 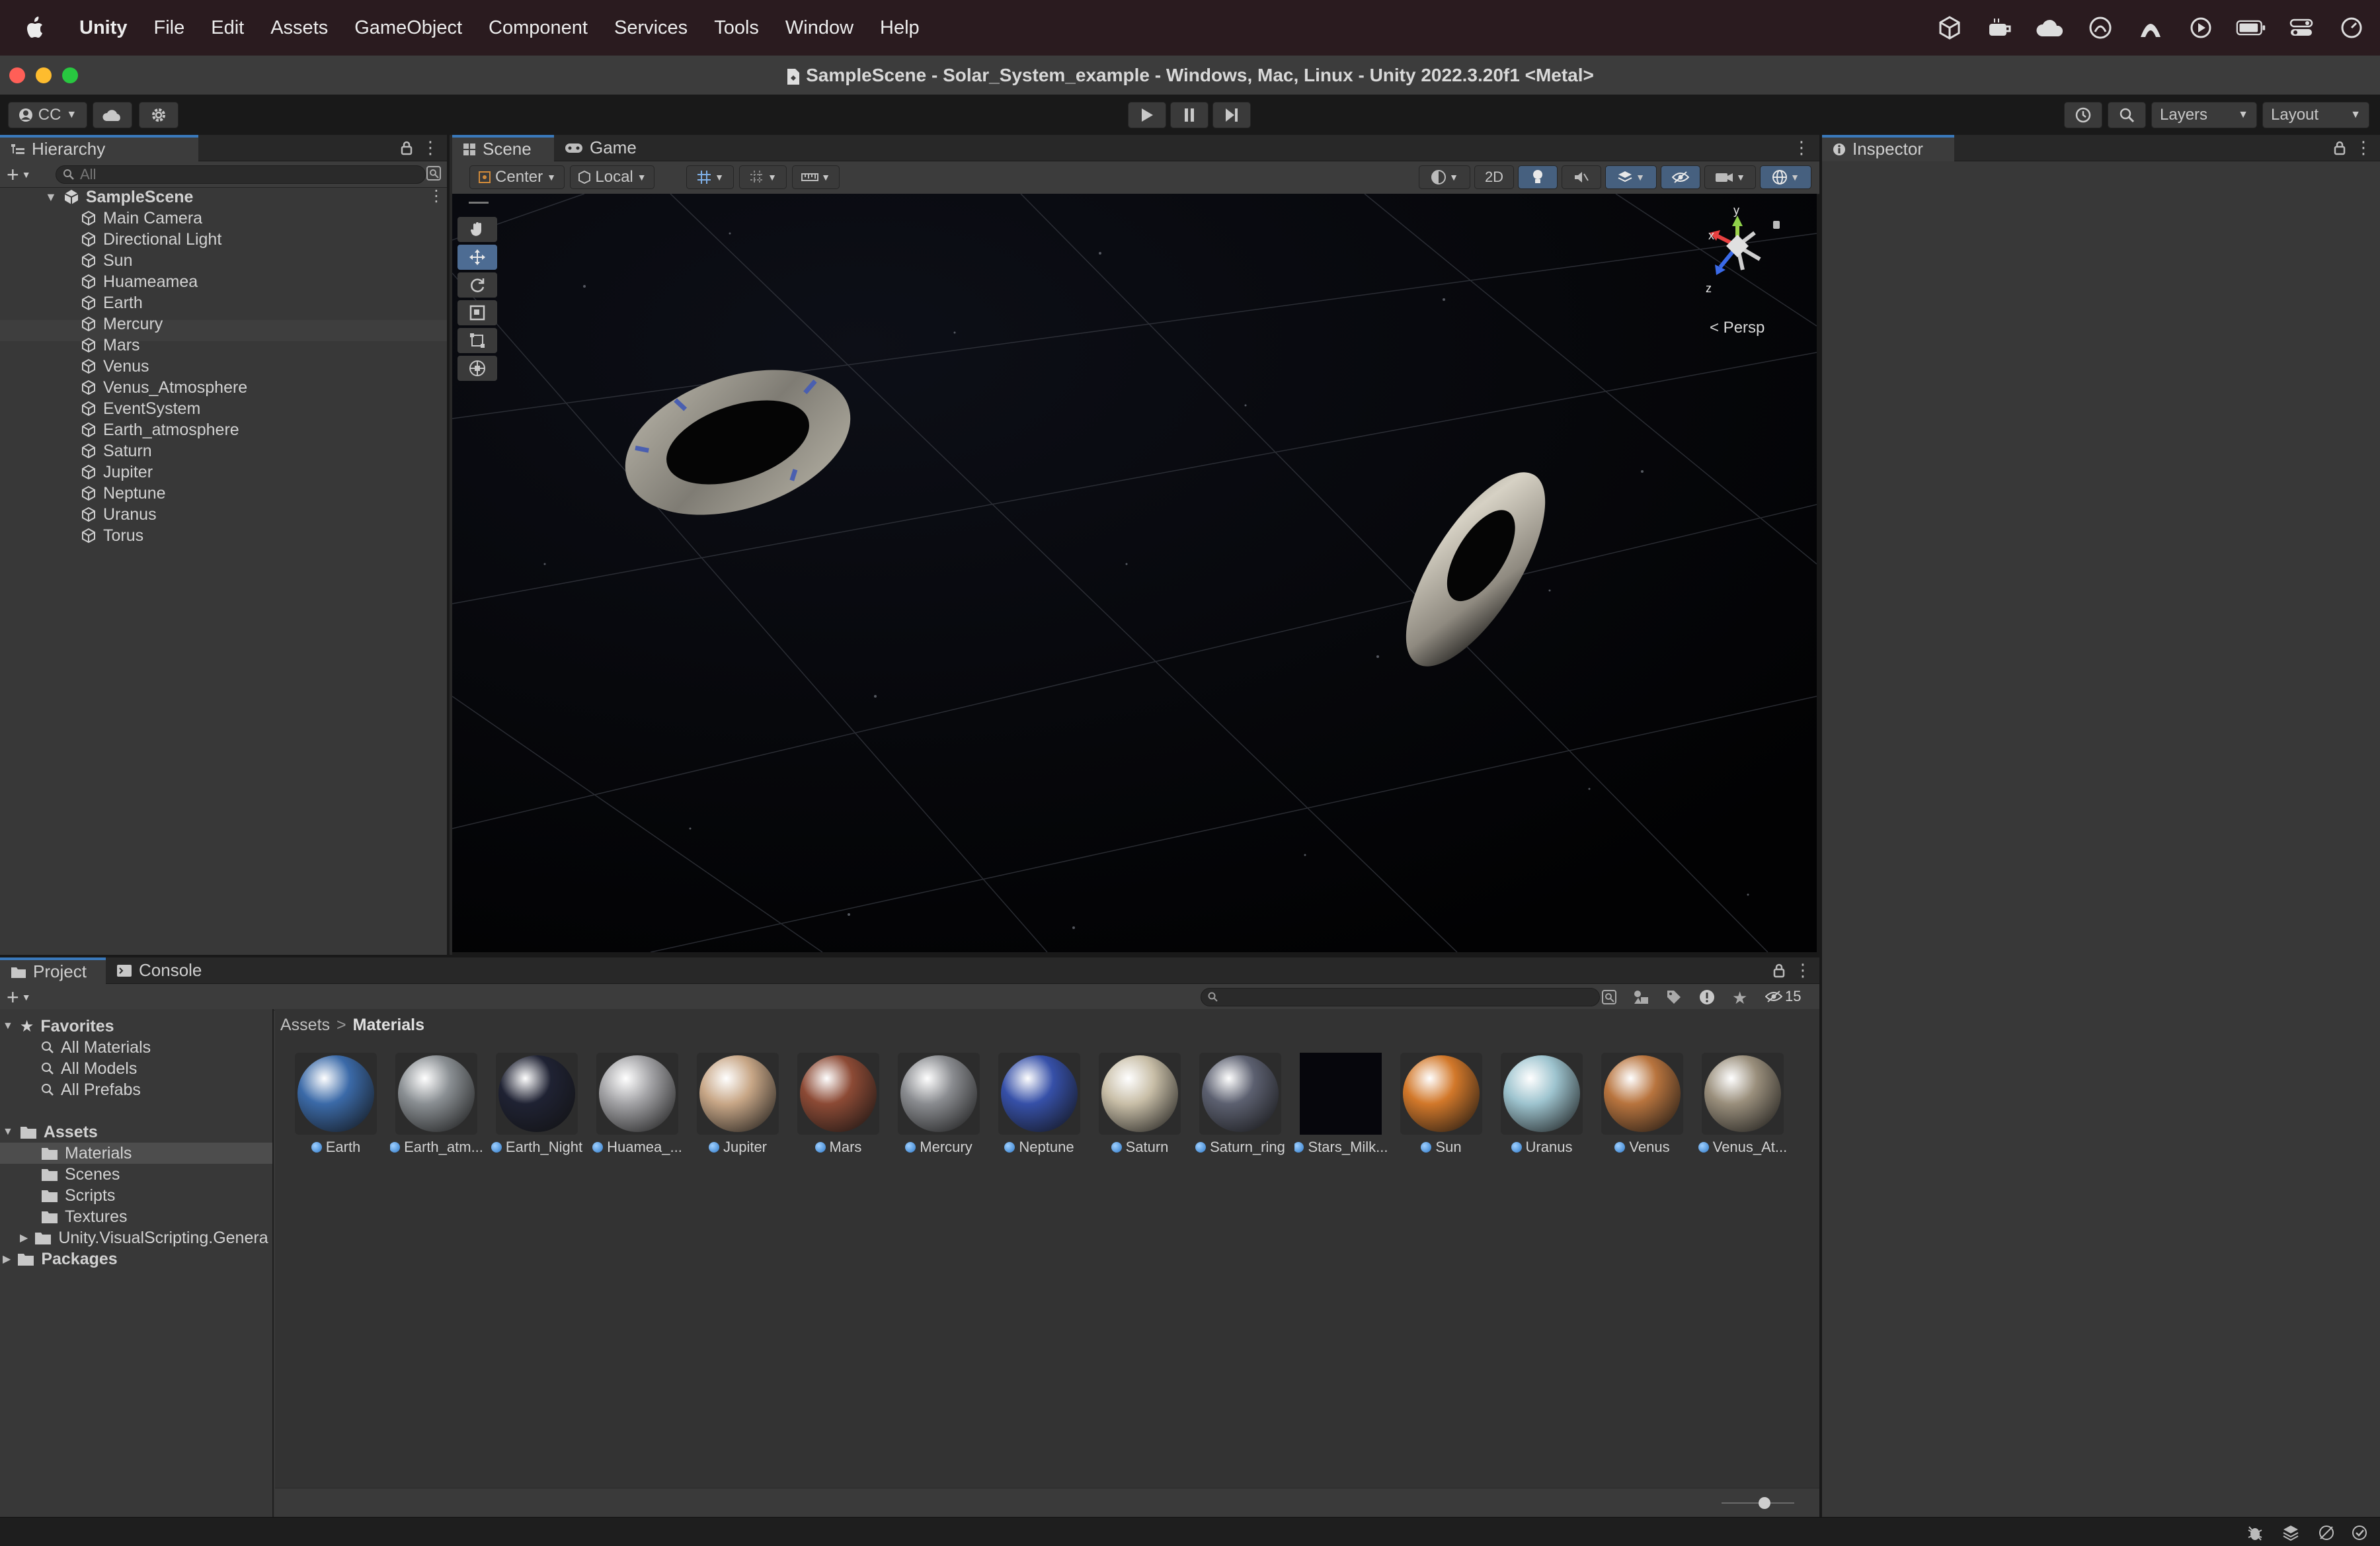 What do you see at coordinates (1581, 177) in the screenshot?
I see `audio-toggle` at bounding box center [1581, 177].